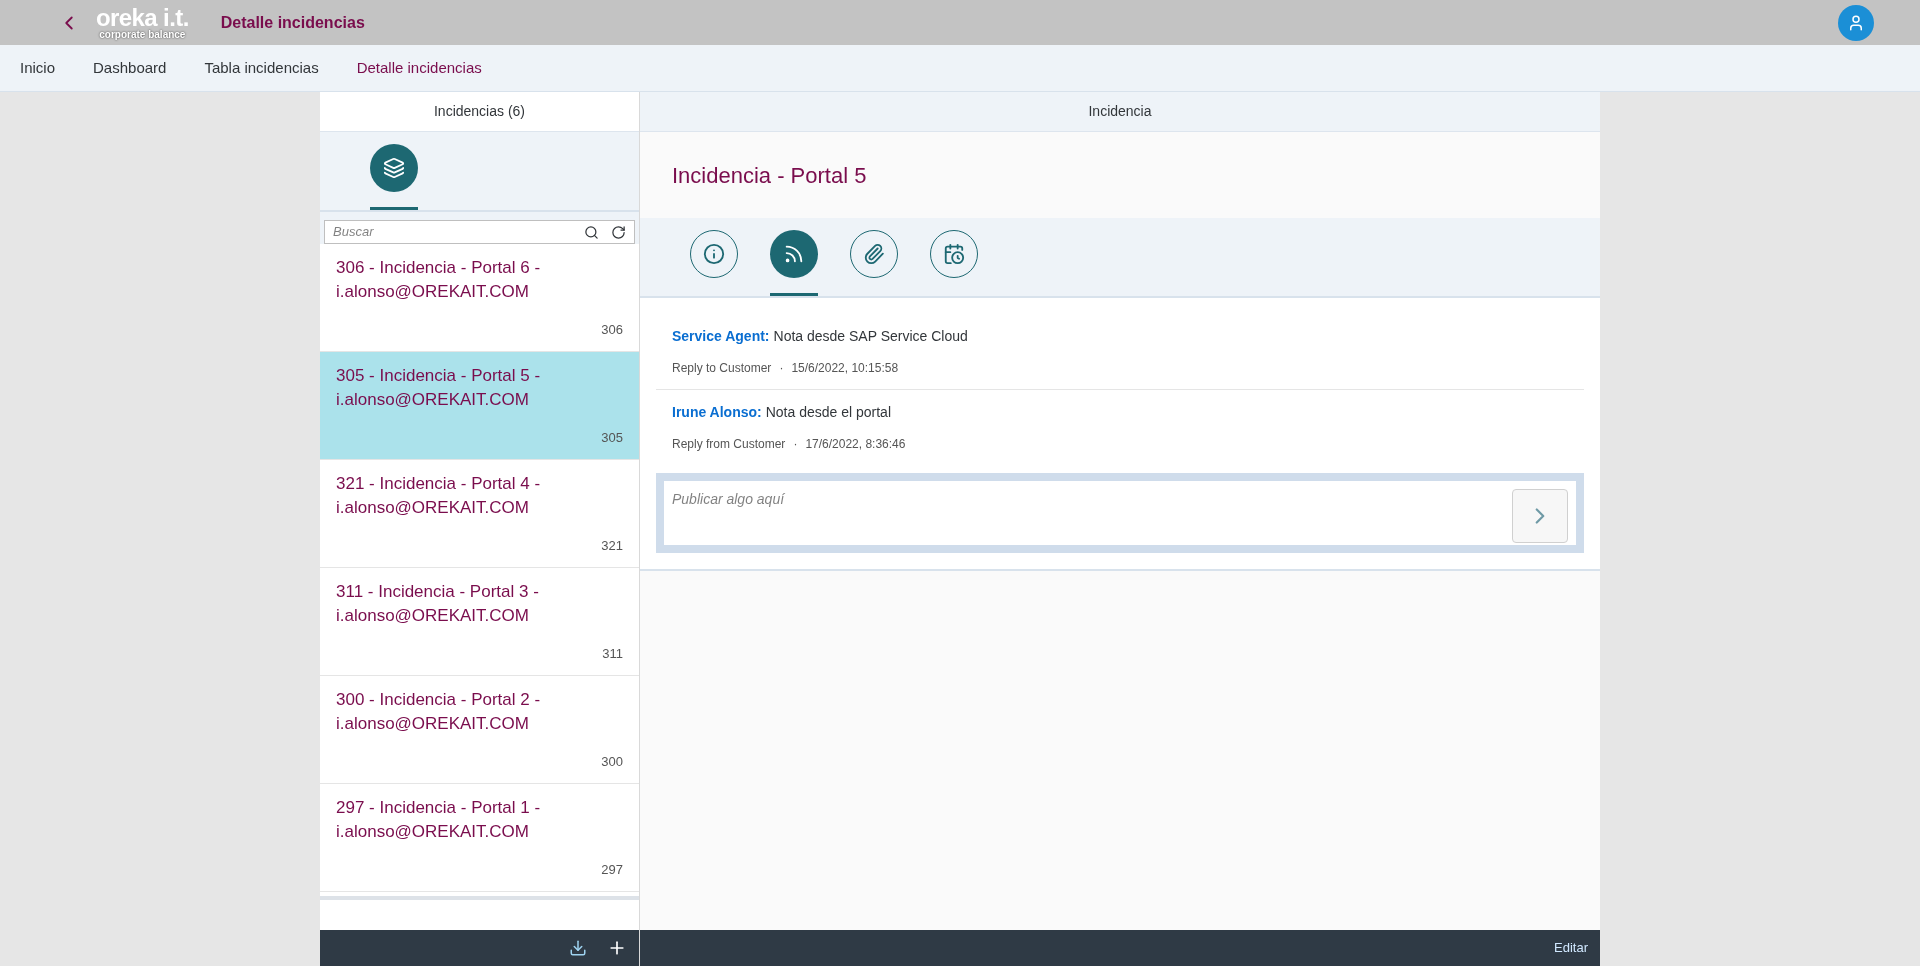  I want to click on item-number: 297, so click(612, 869).